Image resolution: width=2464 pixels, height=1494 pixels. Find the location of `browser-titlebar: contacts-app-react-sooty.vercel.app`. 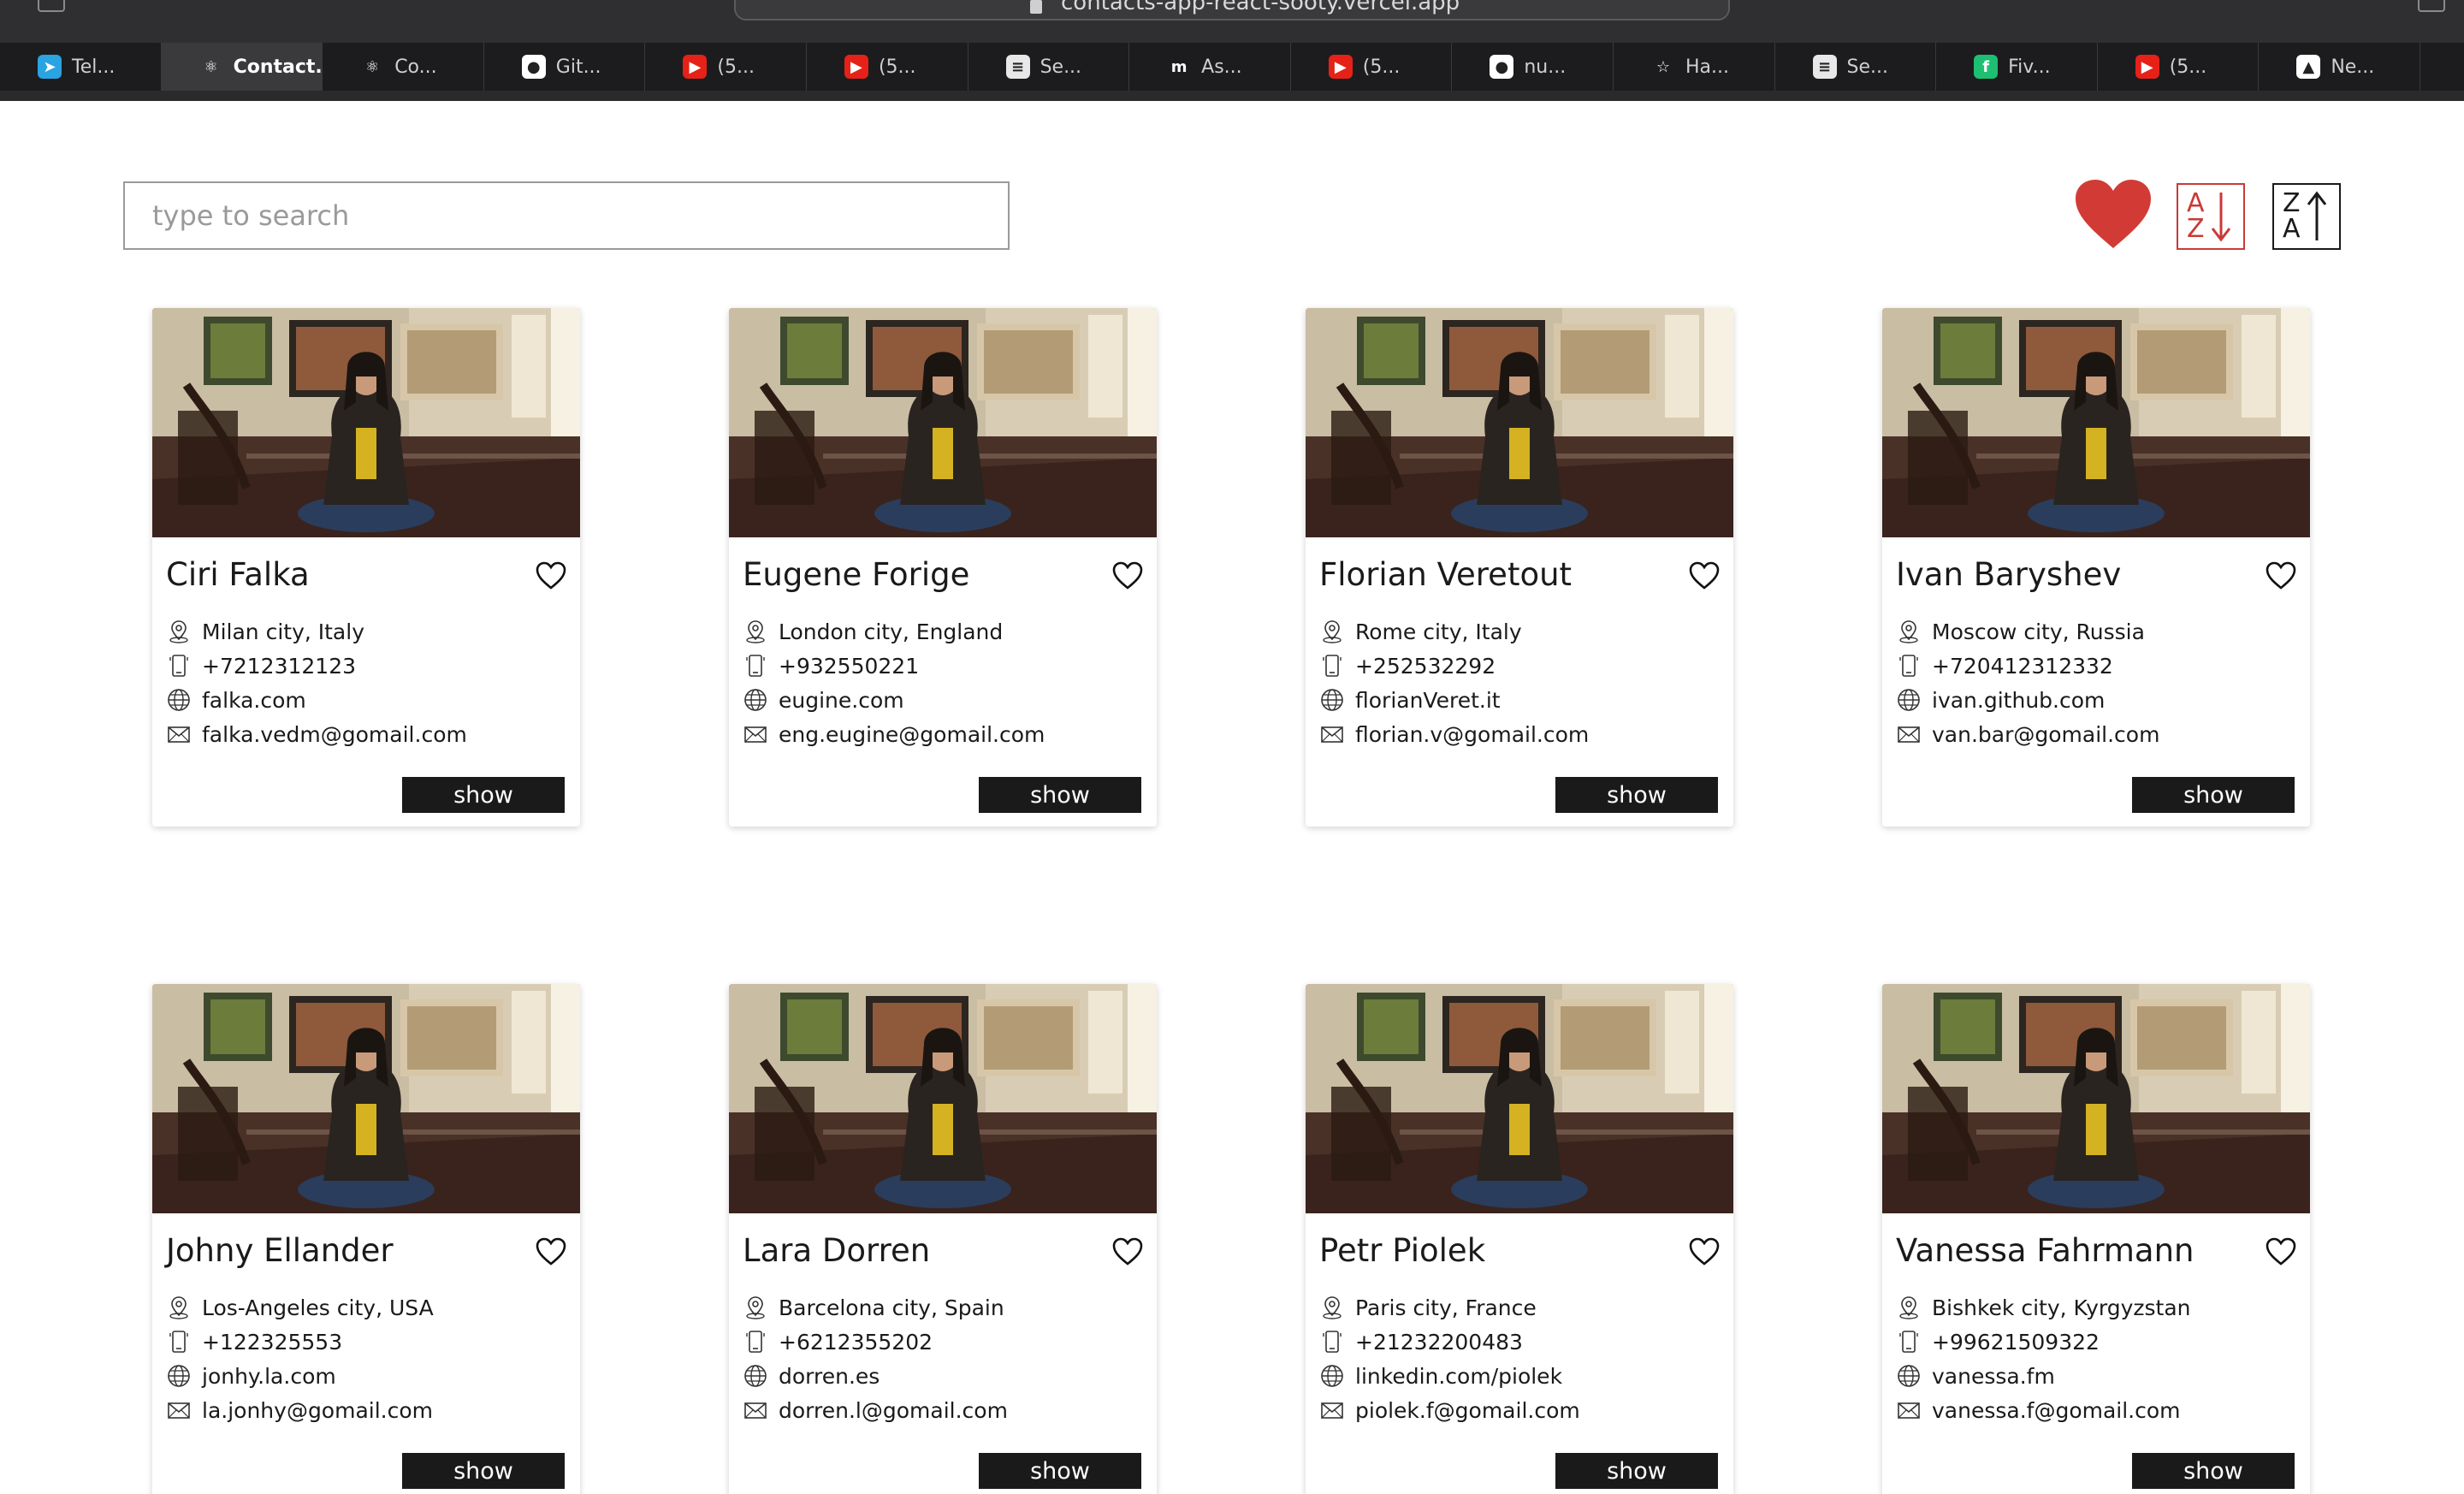

browser-titlebar: contacts-app-react-sooty.vercel.app is located at coordinates (1232, 21).